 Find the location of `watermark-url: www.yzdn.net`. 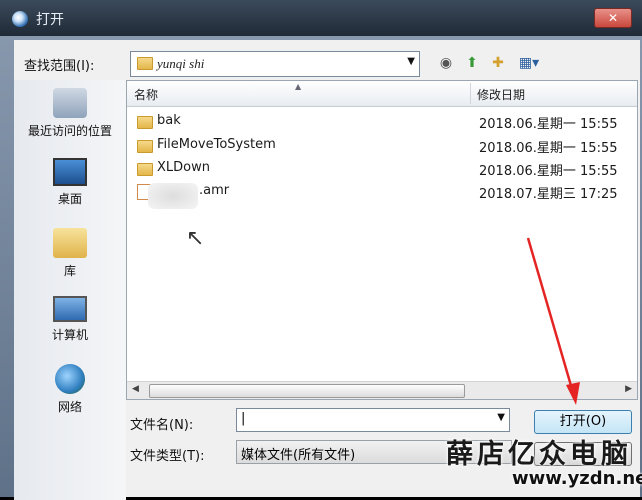

watermark-url: www.yzdn.net is located at coordinates (577, 478).